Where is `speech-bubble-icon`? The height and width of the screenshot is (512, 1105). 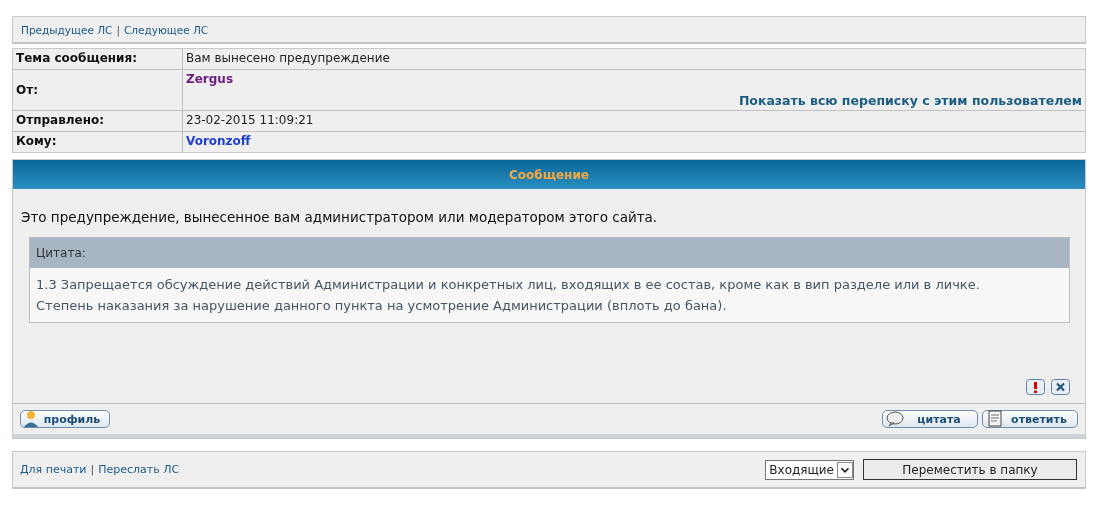 speech-bubble-icon is located at coordinates (895, 419).